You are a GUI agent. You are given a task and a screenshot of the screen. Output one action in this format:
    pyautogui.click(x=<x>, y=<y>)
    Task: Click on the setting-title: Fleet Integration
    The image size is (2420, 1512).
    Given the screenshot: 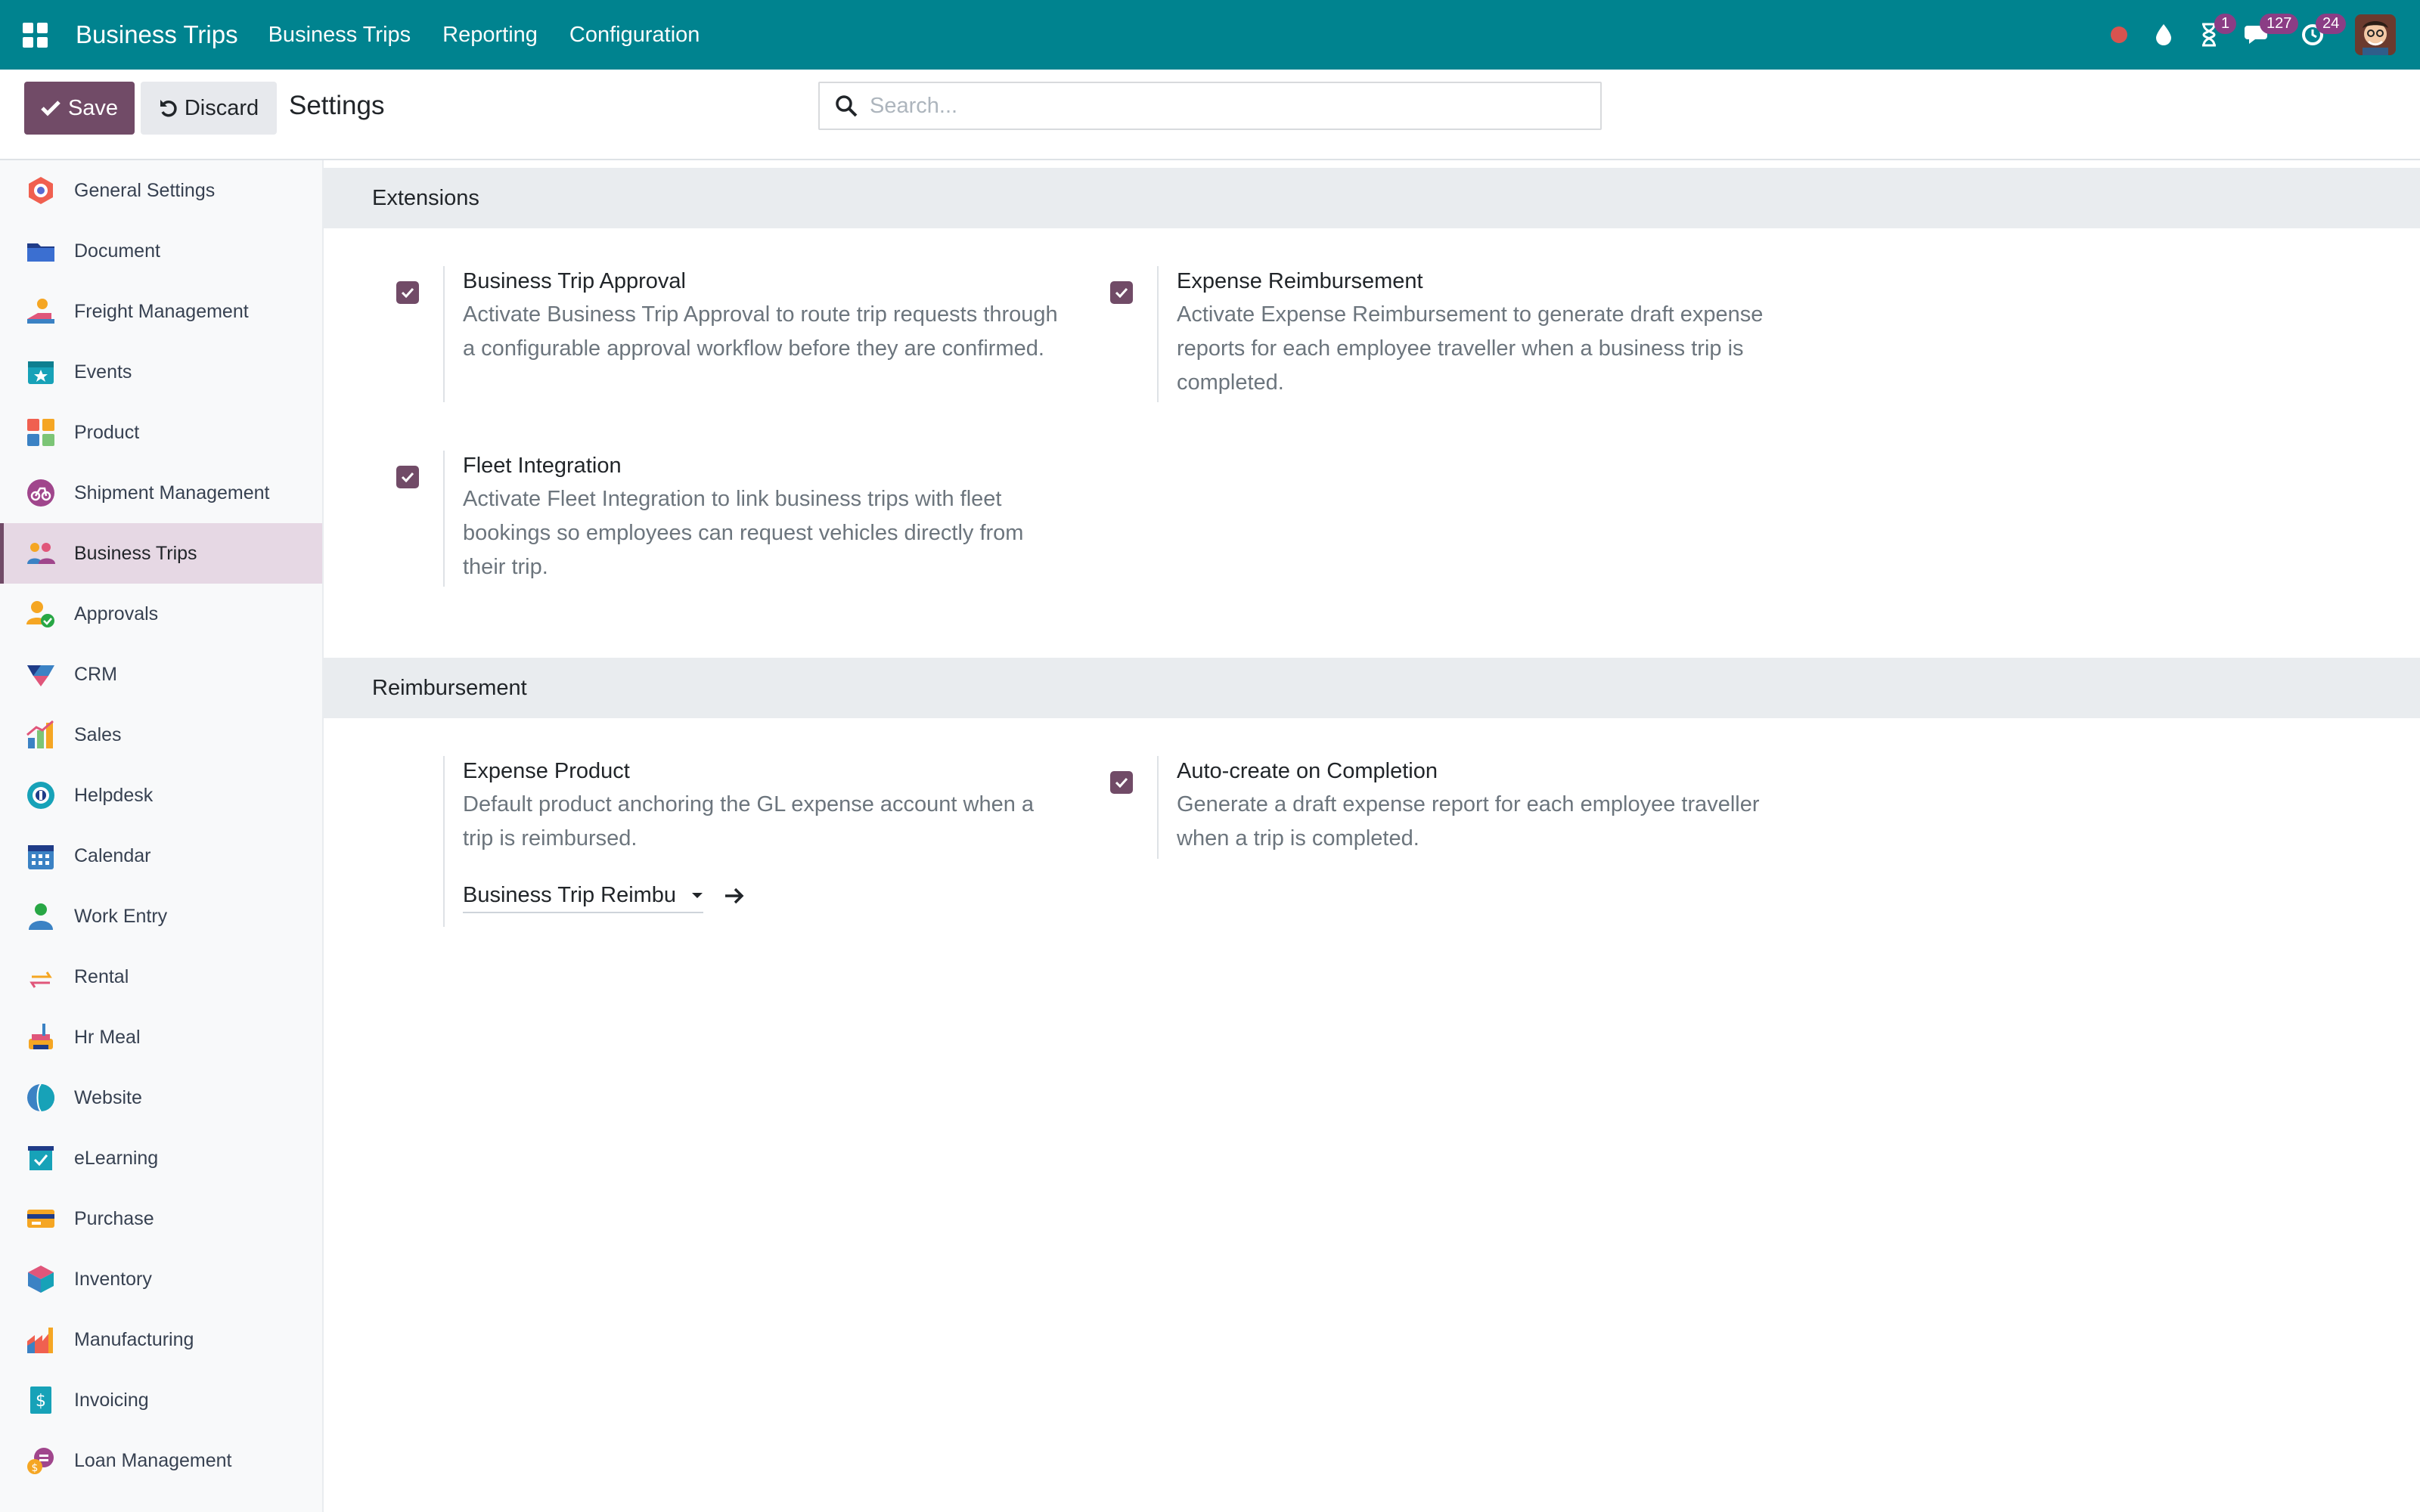 What is the action you would take?
    pyautogui.click(x=542, y=466)
    